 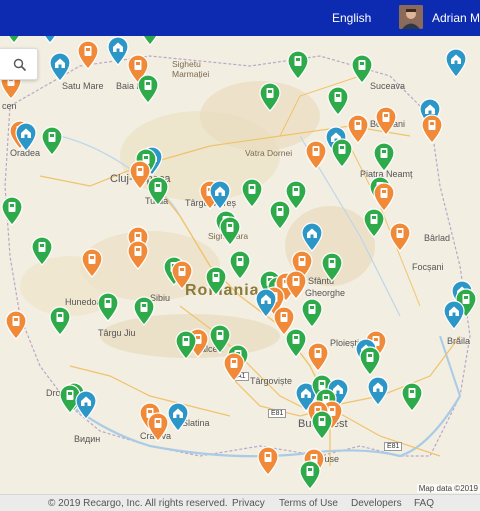 What do you see at coordinates (428, 267) in the screenshot?
I see `label-focsani: Focșani` at bounding box center [428, 267].